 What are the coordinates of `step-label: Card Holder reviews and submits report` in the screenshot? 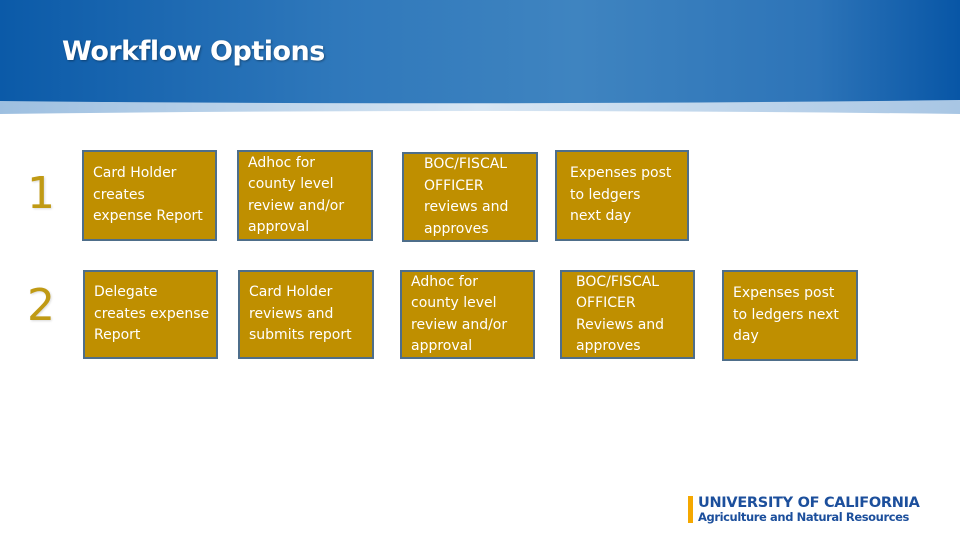 It's located at (300, 314).